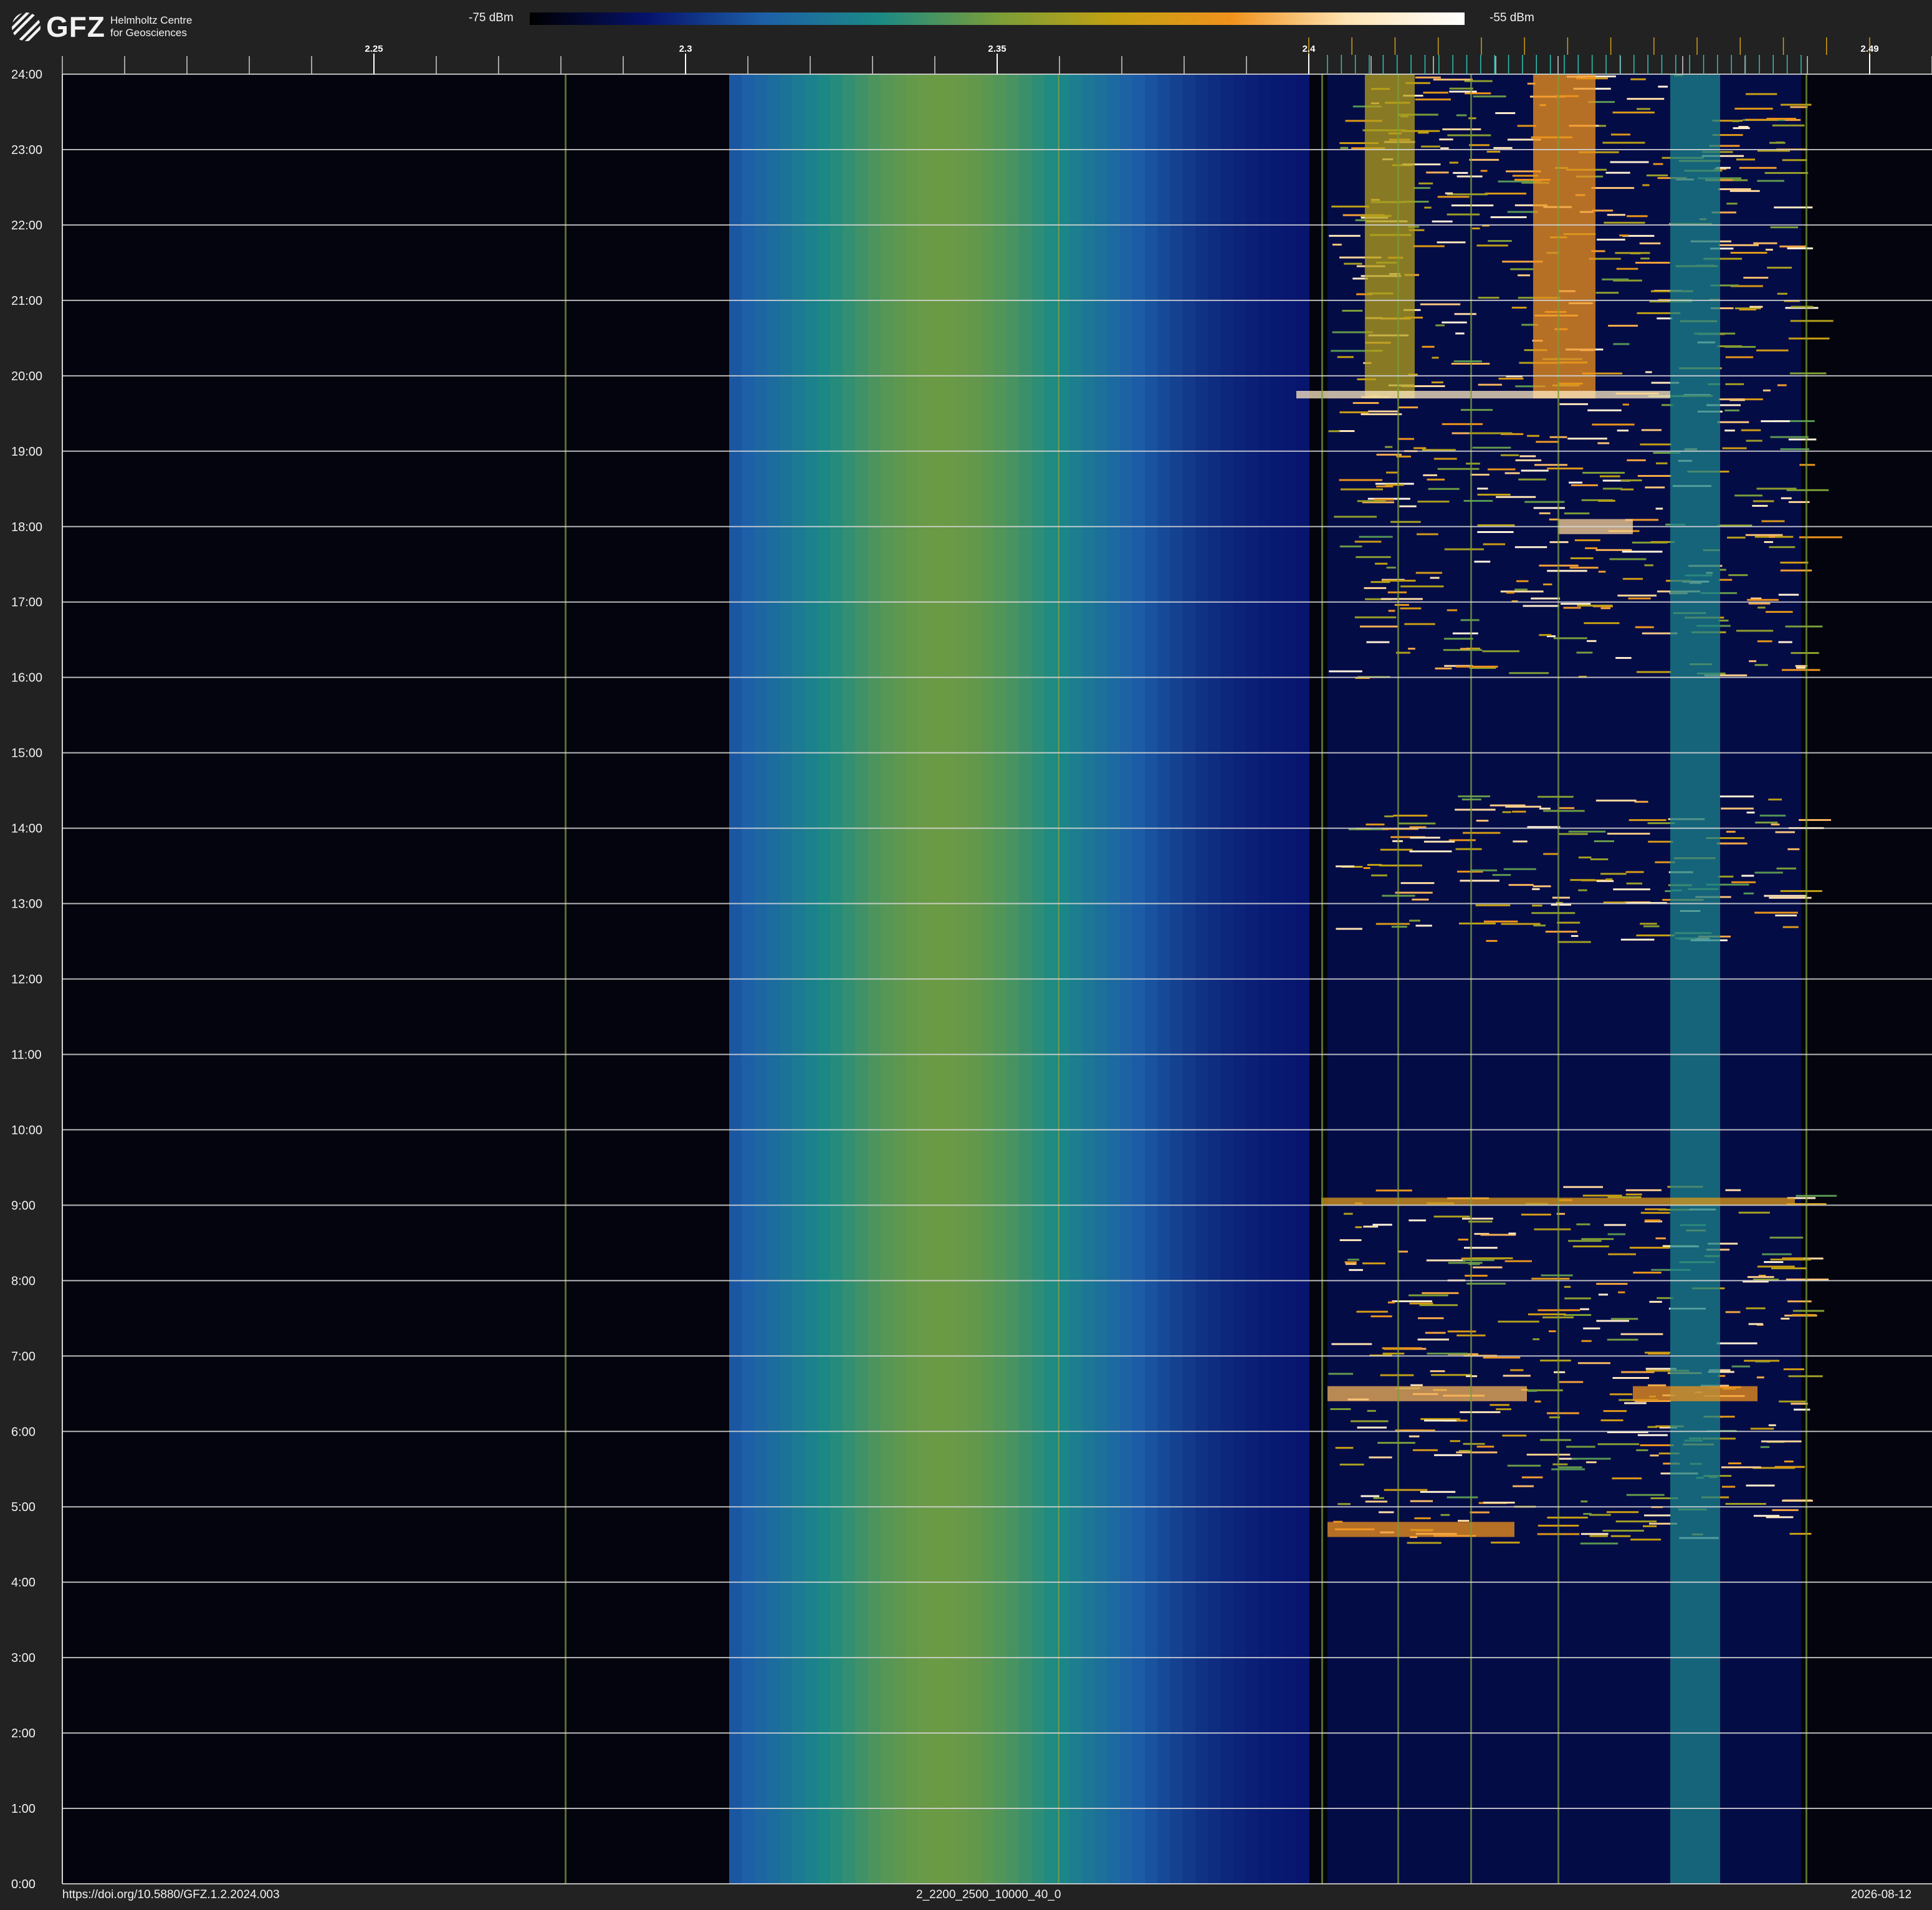 Image resolution: width=1932 pixels, height=1910 pixels. What do you see at coordinates (171, 1895) in the screenshot?
I see `doi-link: https://doi.org/10.5880/GFZ.1.2.2024.003` at bounding box center [171, 1895].